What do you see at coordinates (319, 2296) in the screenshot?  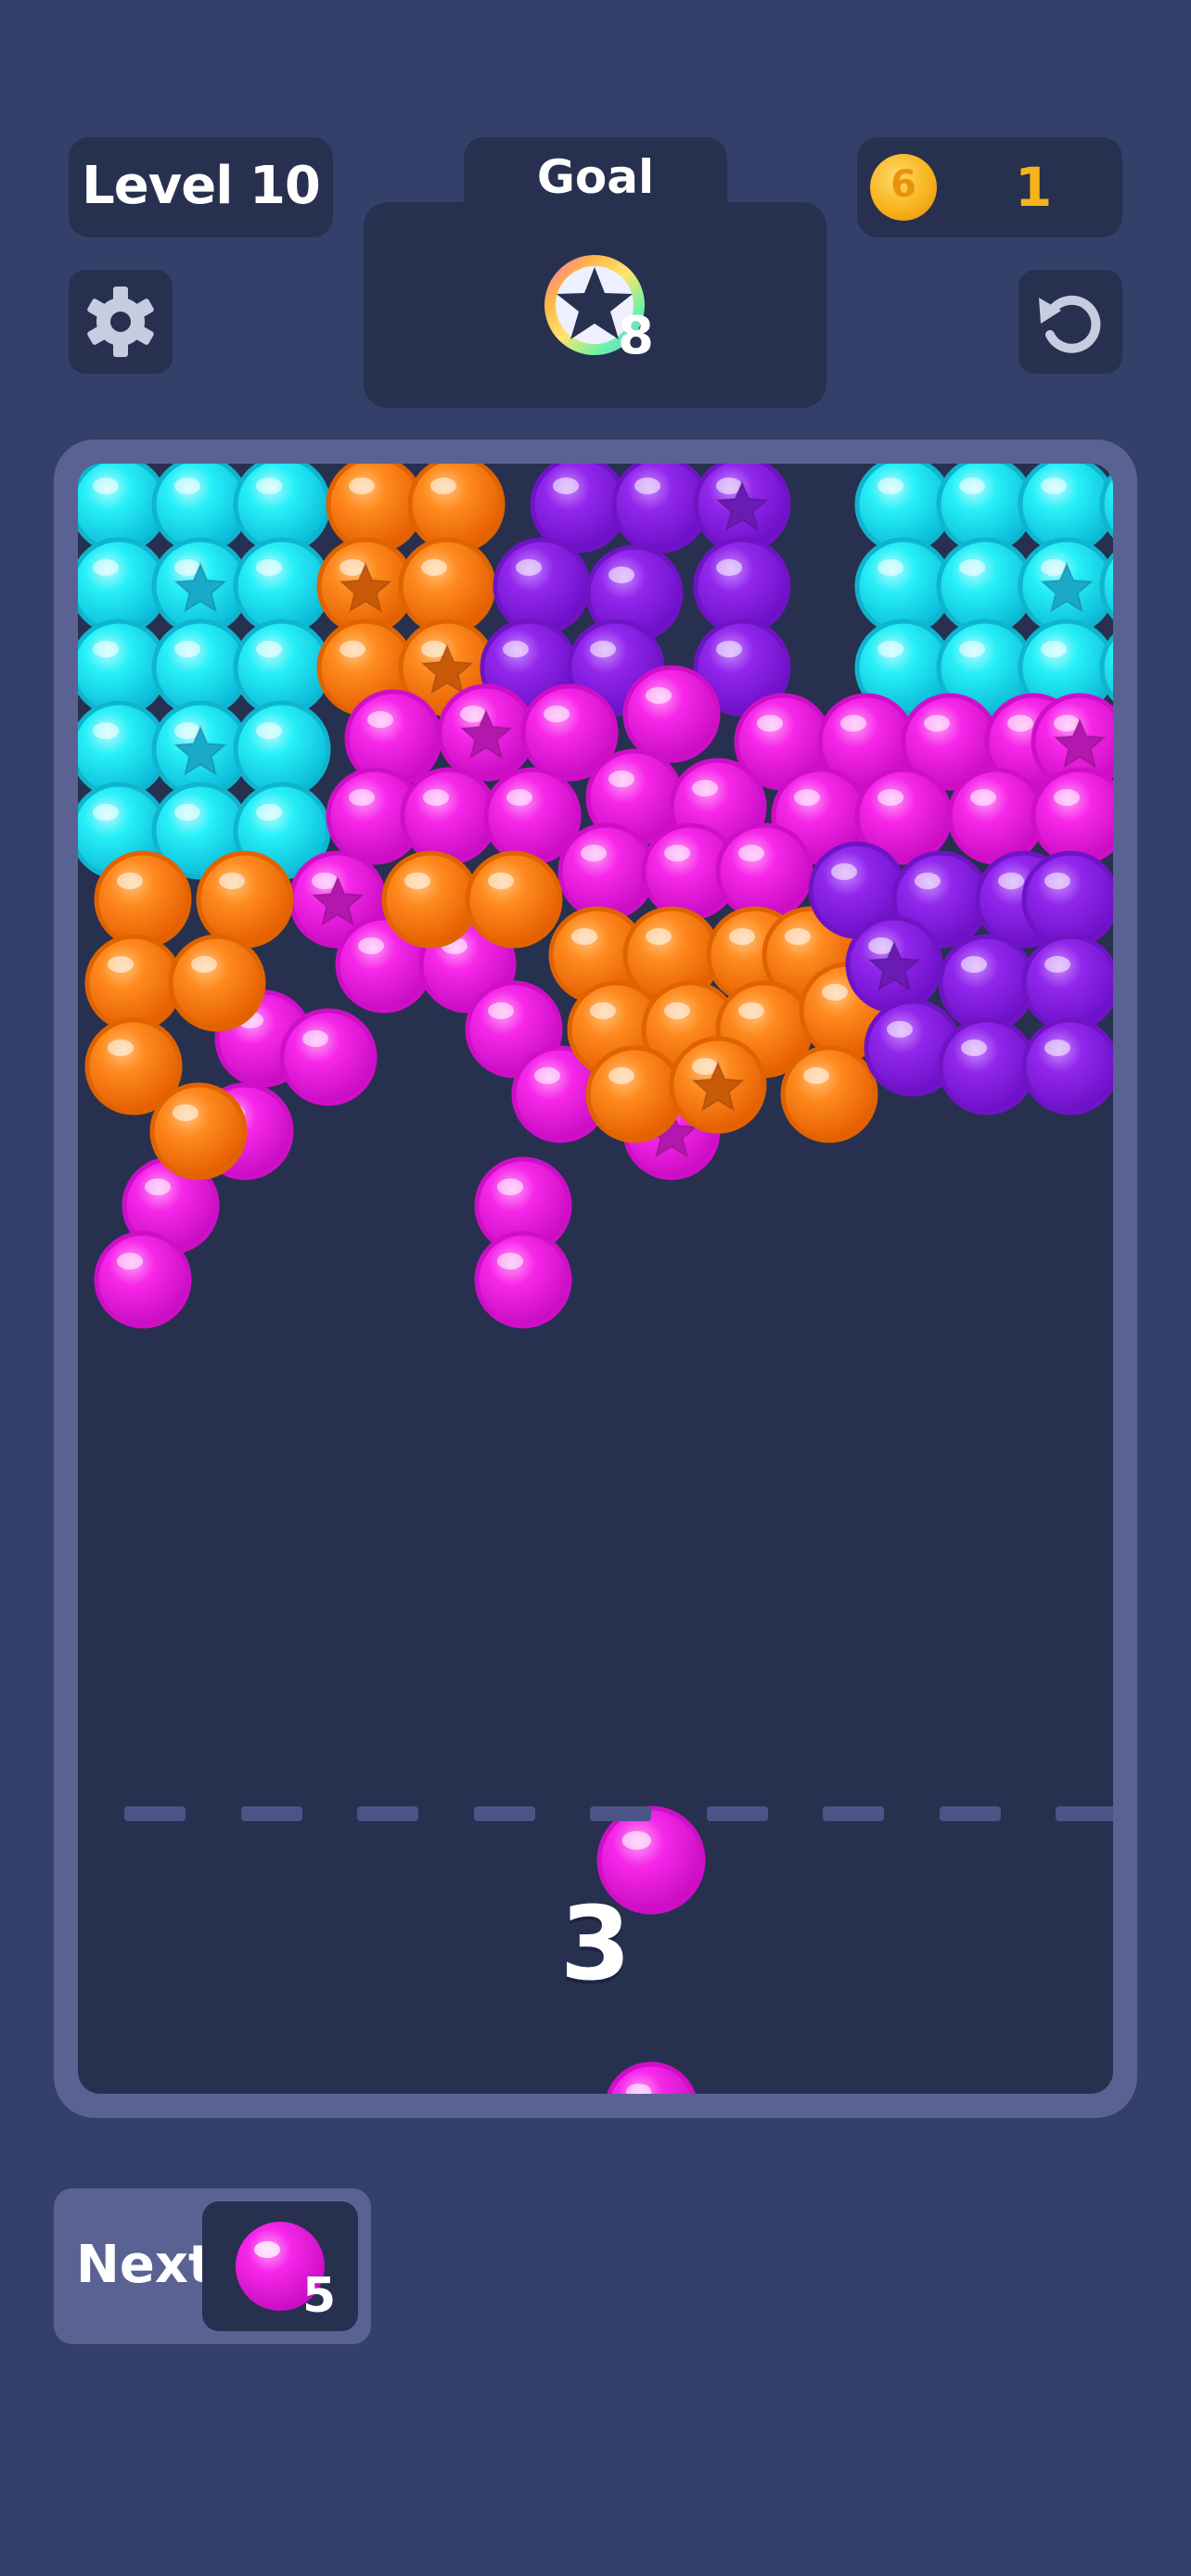 I see `next-count: 5` at bounding box center [319, 2296].